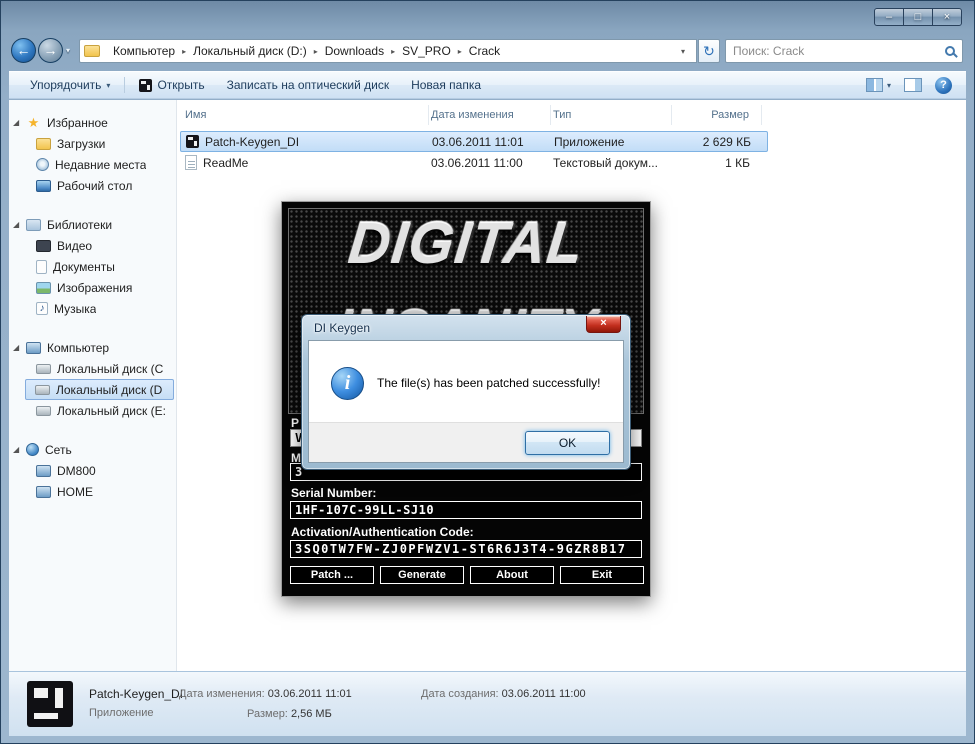 The height and width of the screenshot is (744, 975). I want to click on breadcrumb-downloads: Downloads, so click(354, 51).